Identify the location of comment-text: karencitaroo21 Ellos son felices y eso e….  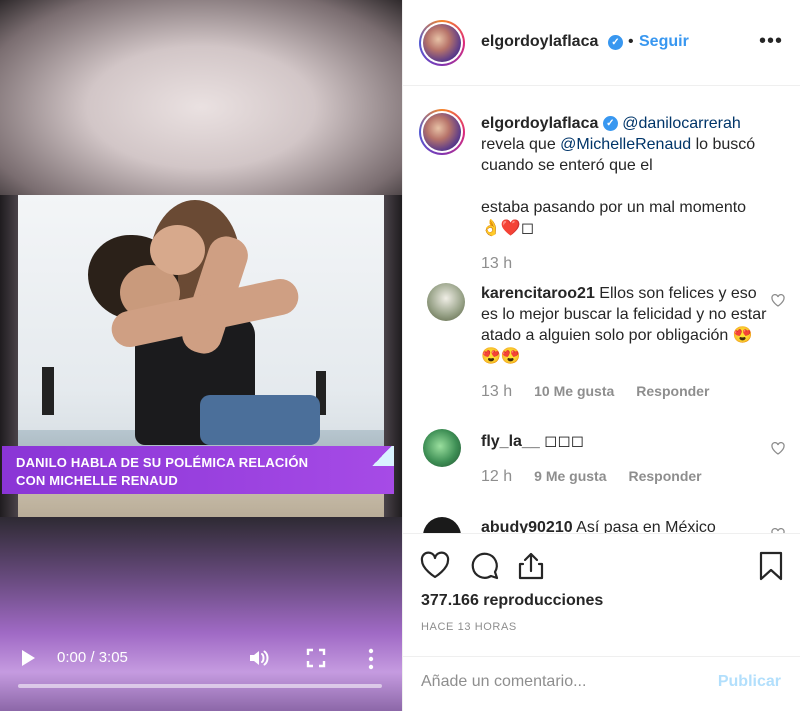
(626, 325).